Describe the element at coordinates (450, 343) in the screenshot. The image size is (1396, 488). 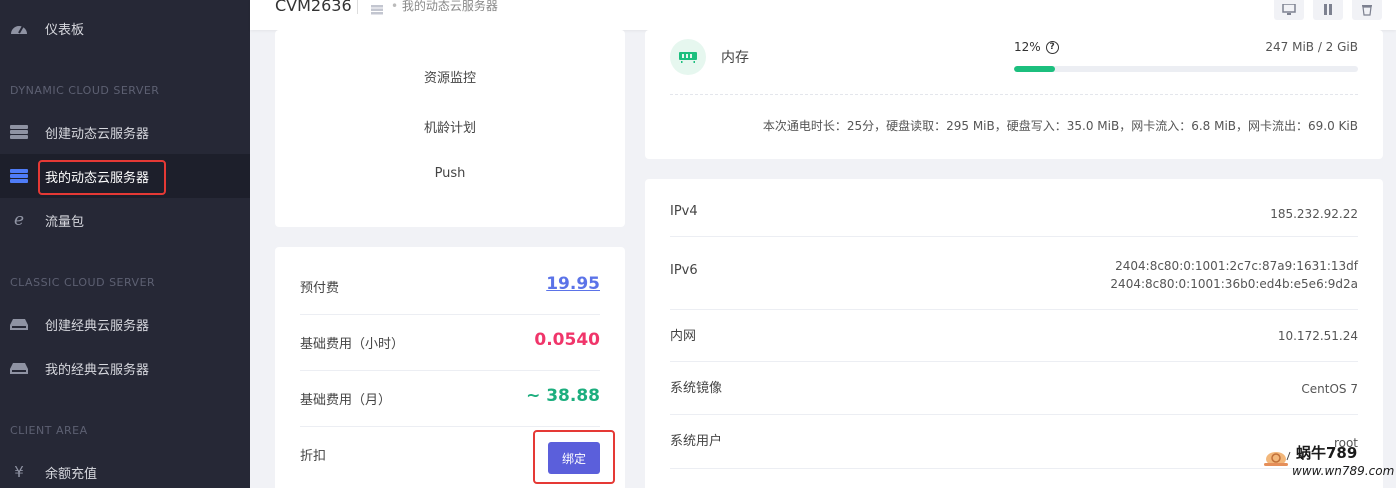
I see `fee-row-hourly: 基础费用（小时） 0.0540` at that location.